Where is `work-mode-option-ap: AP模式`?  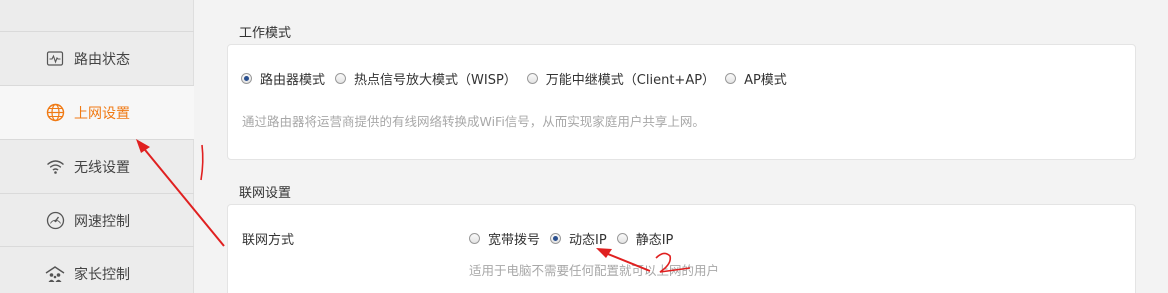
work-mode-option-ap: AP模式 is located at coordinates (756, 78).